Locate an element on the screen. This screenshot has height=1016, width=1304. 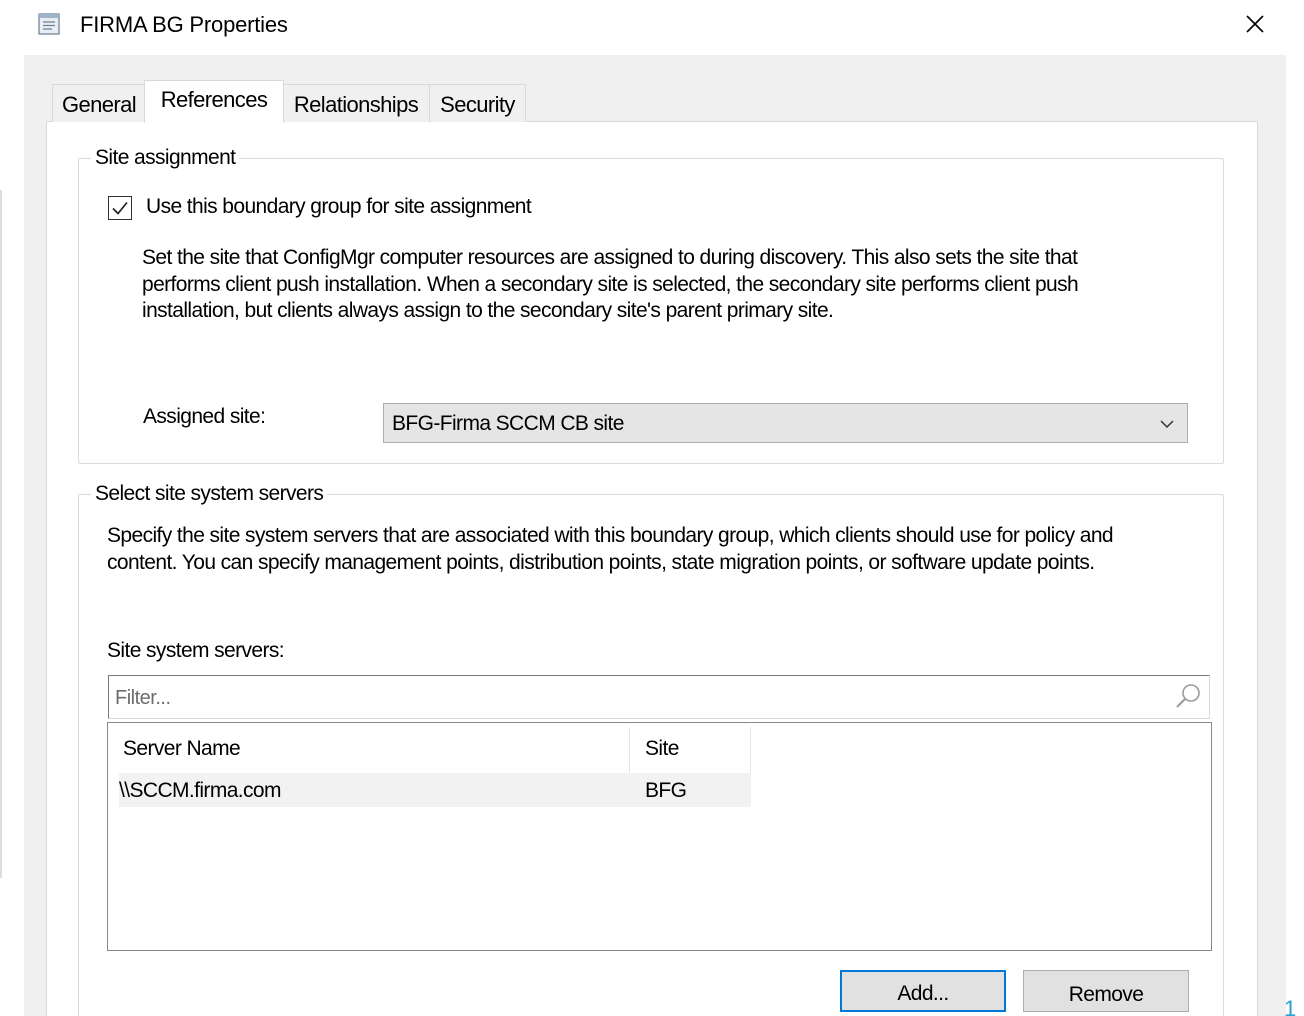
assigned-site-value: BFG-Firma SCCM CB site is located at coordinates (508, 423).